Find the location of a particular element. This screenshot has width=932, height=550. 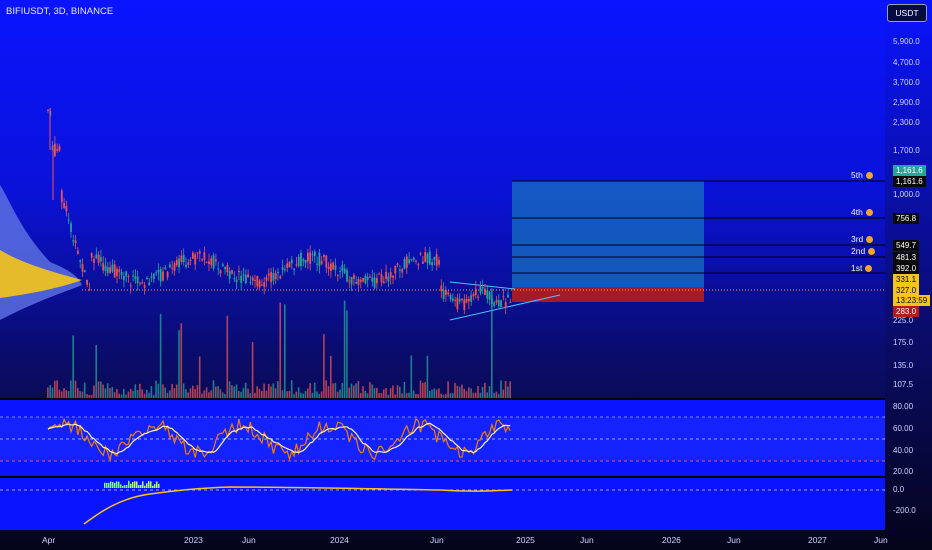

symbol-title: BIFIUSDT, 3D, BINANCE is located at coordinates (59, 11).